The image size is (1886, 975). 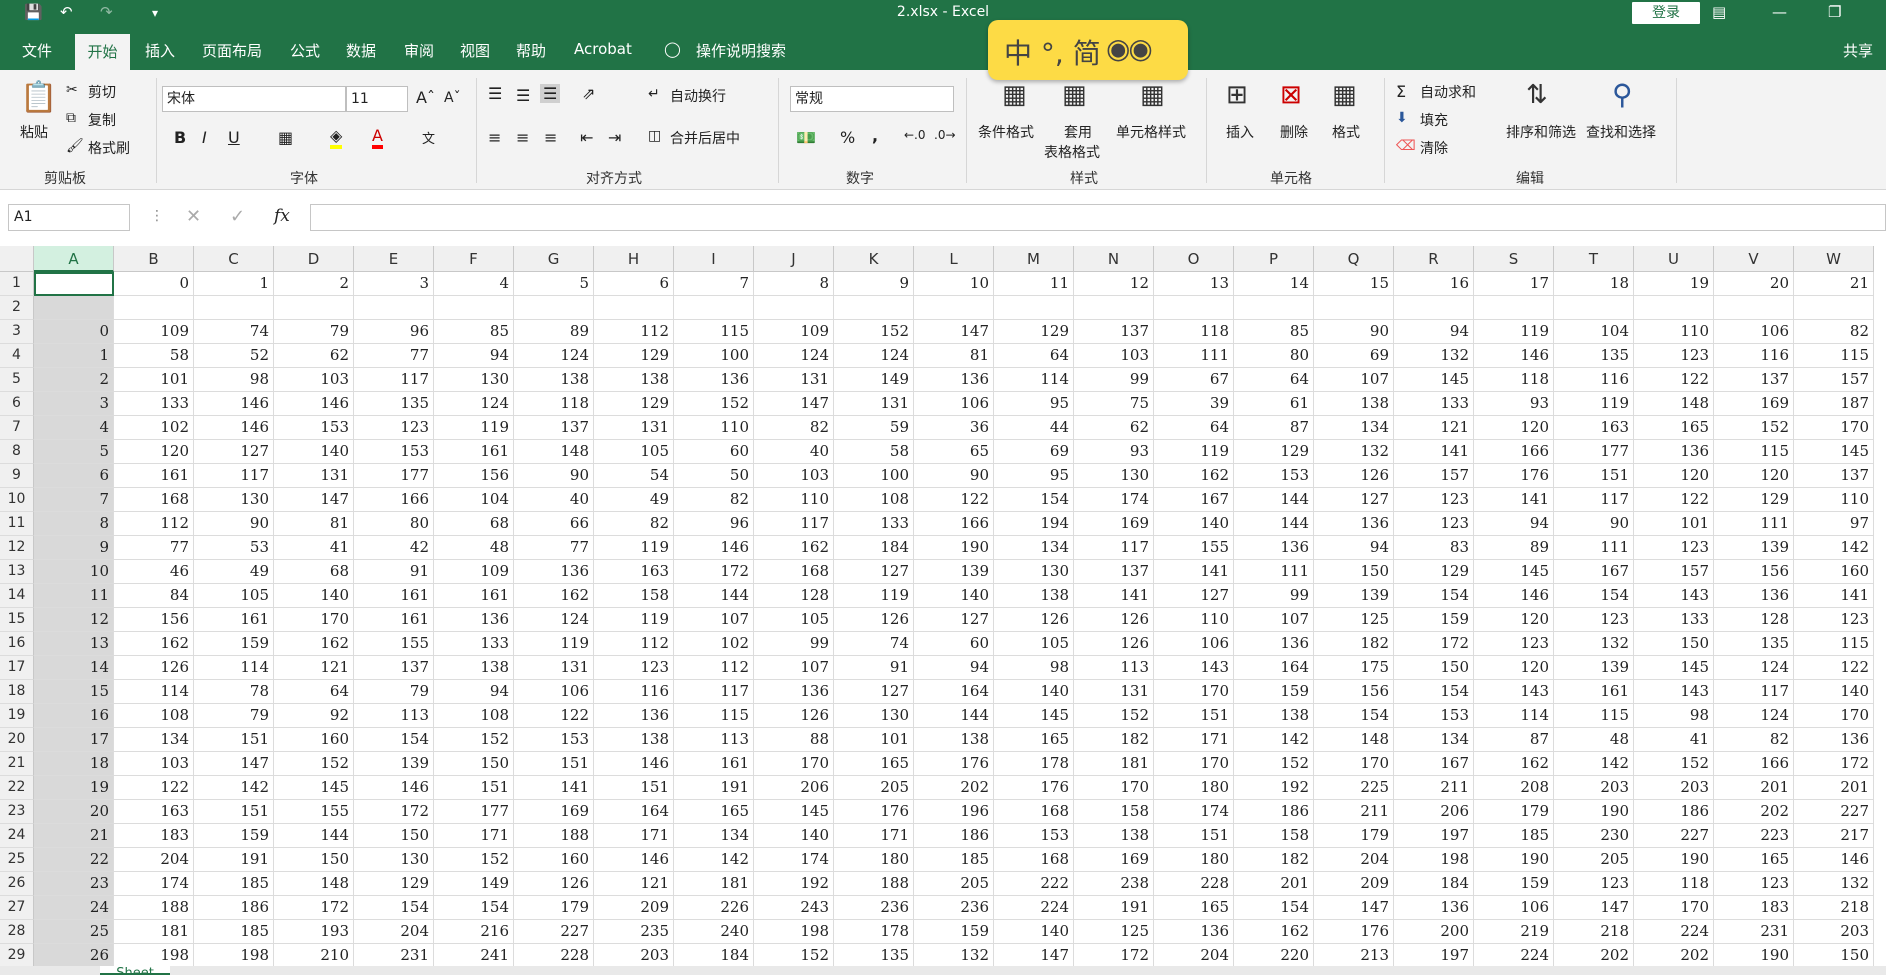 I want to click on insert-button: 插入, so click(x=1240, y=132).